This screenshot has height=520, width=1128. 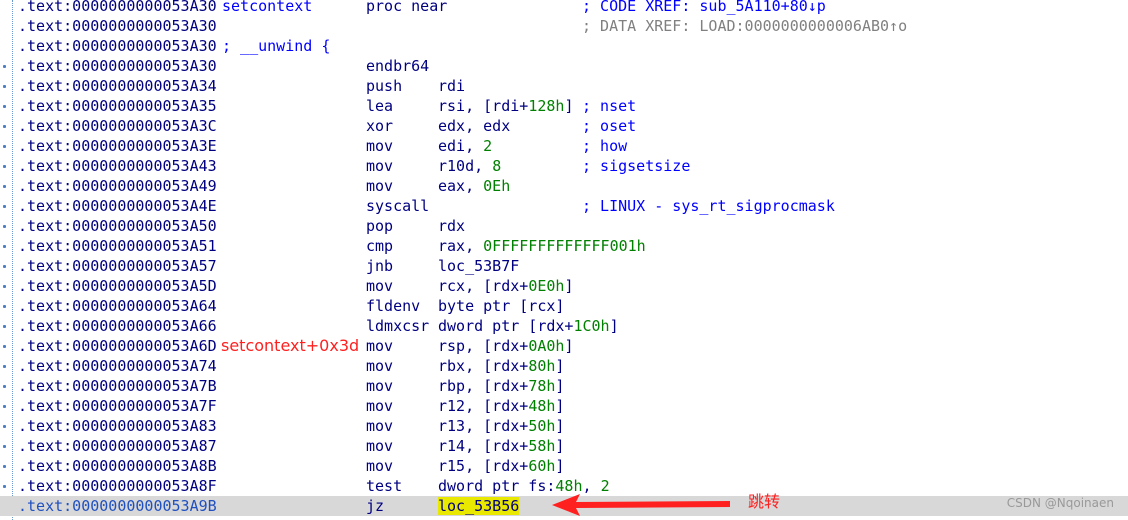 I want to click on line-comment: ; CODE XREF: sub_5A110+80↓p, so click(x=704, y=7).